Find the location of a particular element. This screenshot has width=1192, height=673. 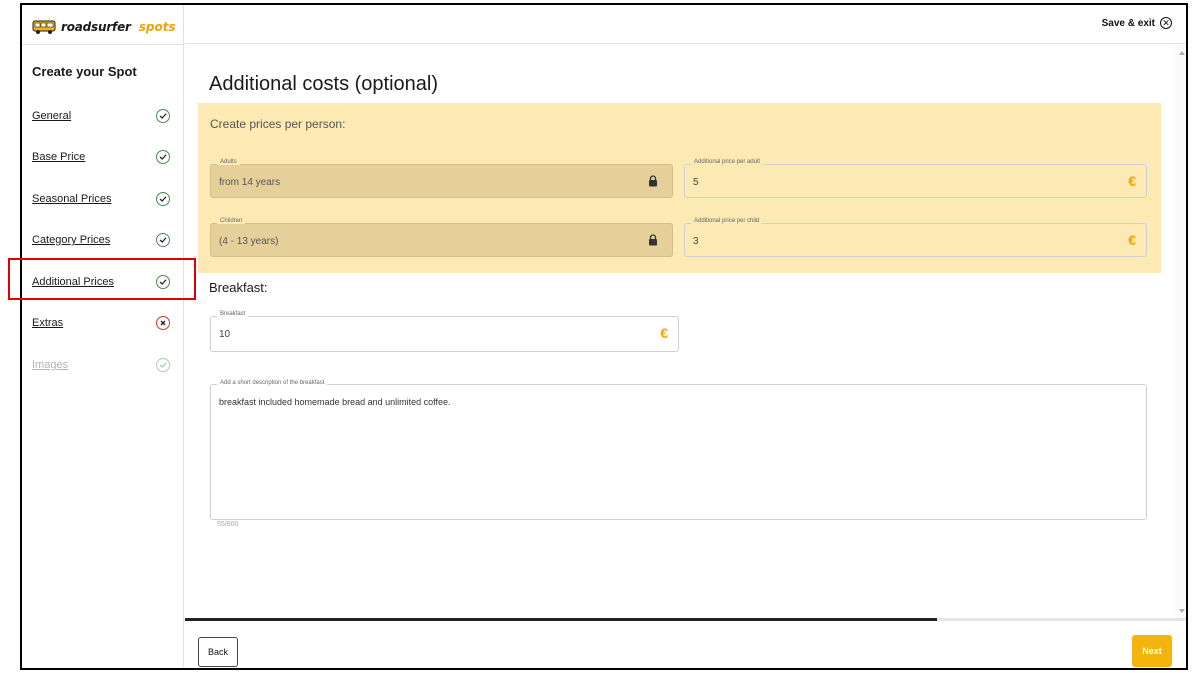

sidebar-item-general: General is located at coordinates (103, 116).